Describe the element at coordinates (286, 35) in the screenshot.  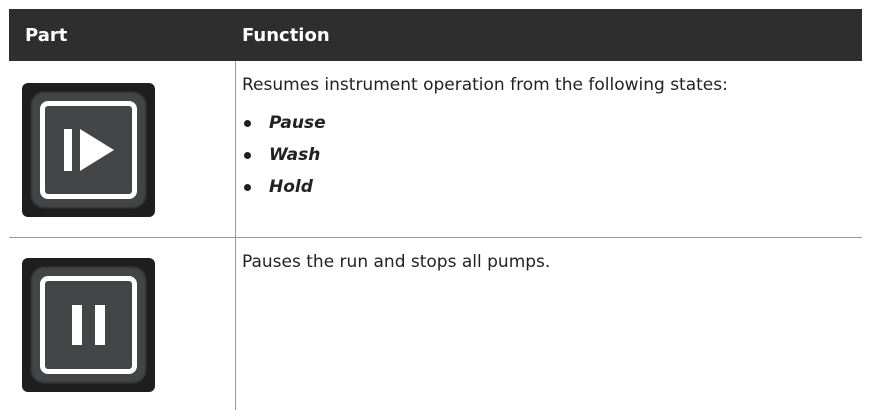
I see `header-function: Function` at that location.